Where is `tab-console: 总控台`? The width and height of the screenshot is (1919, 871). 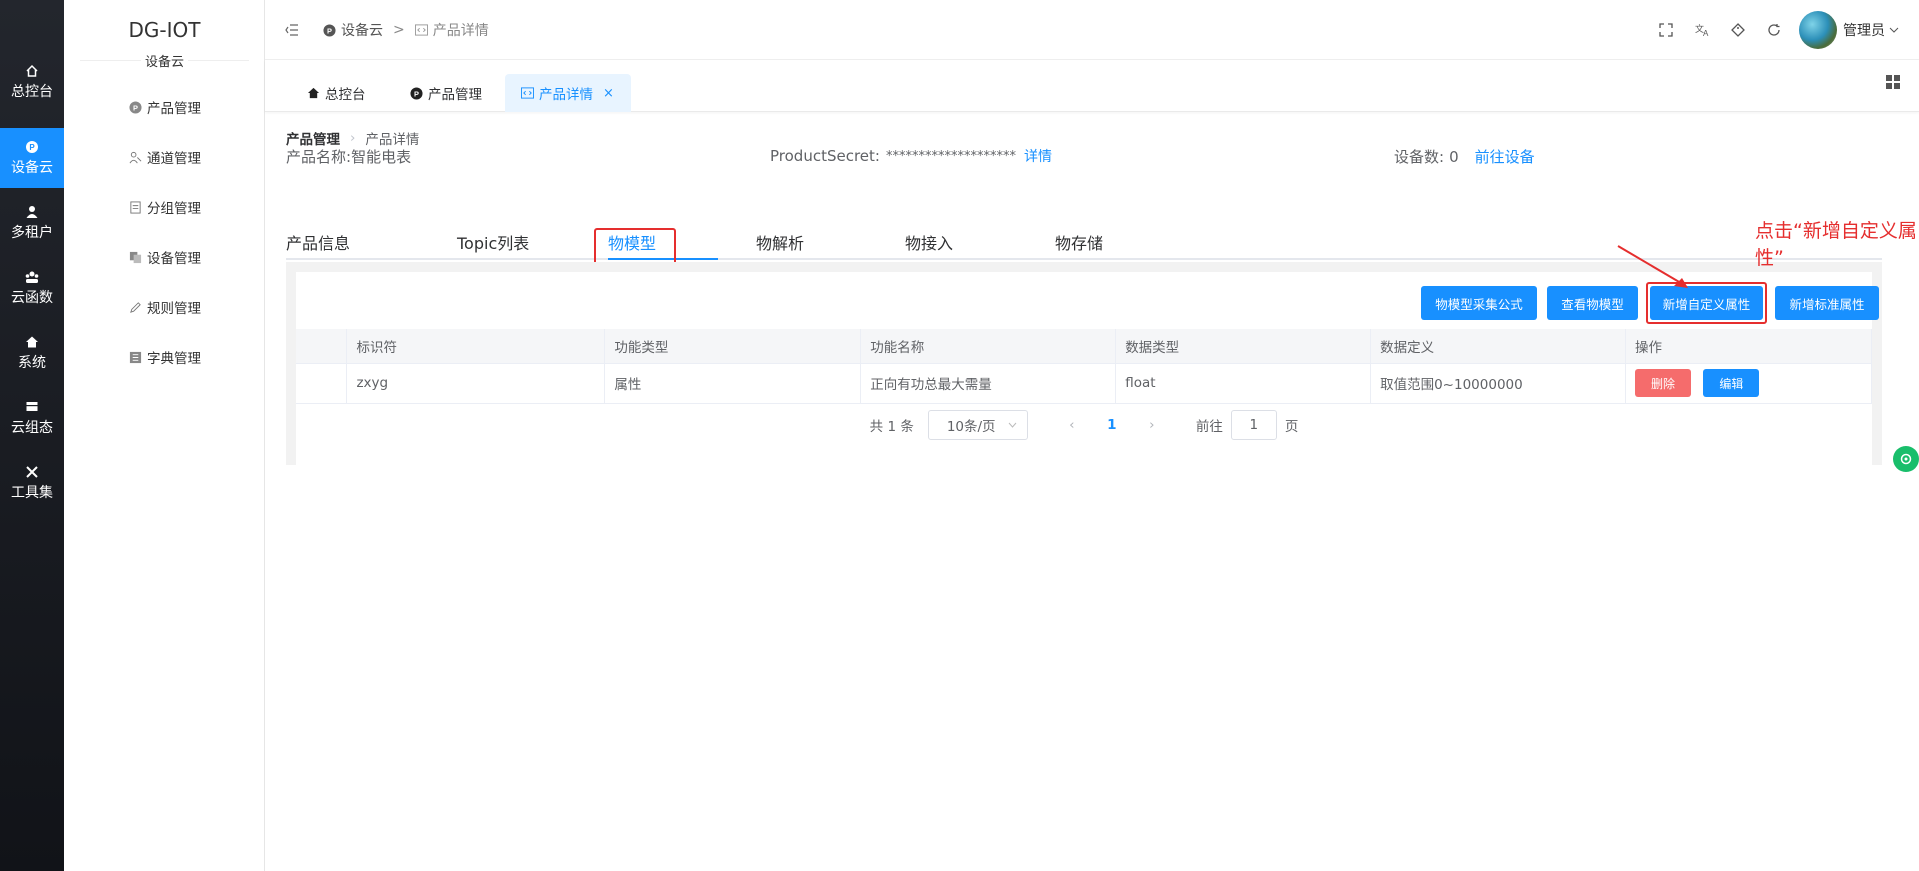
tab-console: 总控台 is located at coordinates (336, 93).